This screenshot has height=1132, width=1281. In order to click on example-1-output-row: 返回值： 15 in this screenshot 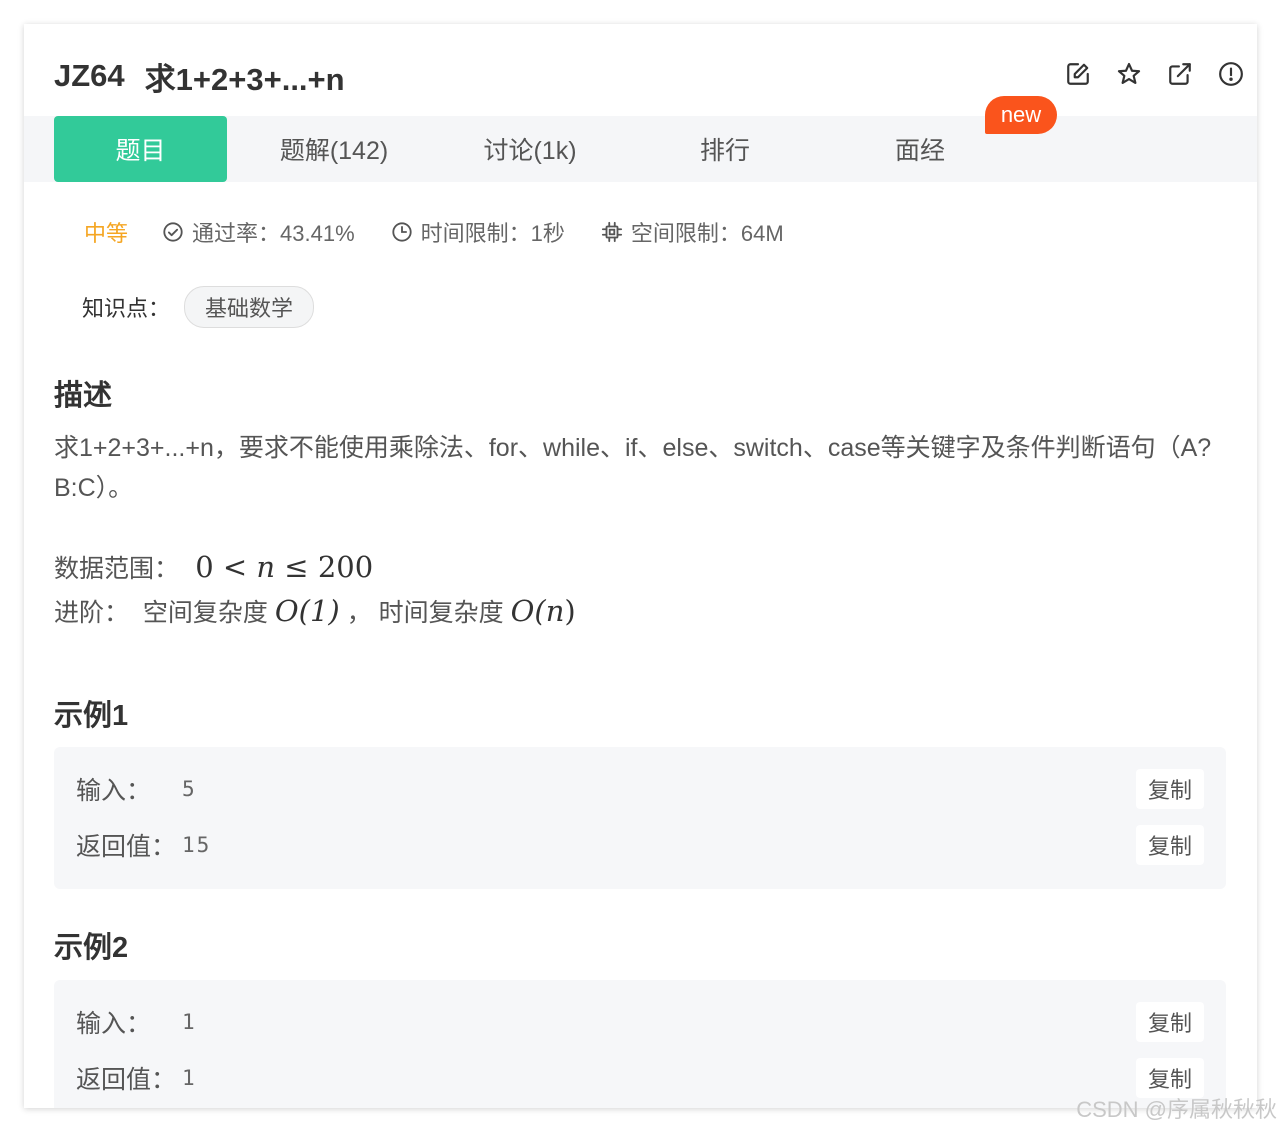, I will do `click(143, 845)`.